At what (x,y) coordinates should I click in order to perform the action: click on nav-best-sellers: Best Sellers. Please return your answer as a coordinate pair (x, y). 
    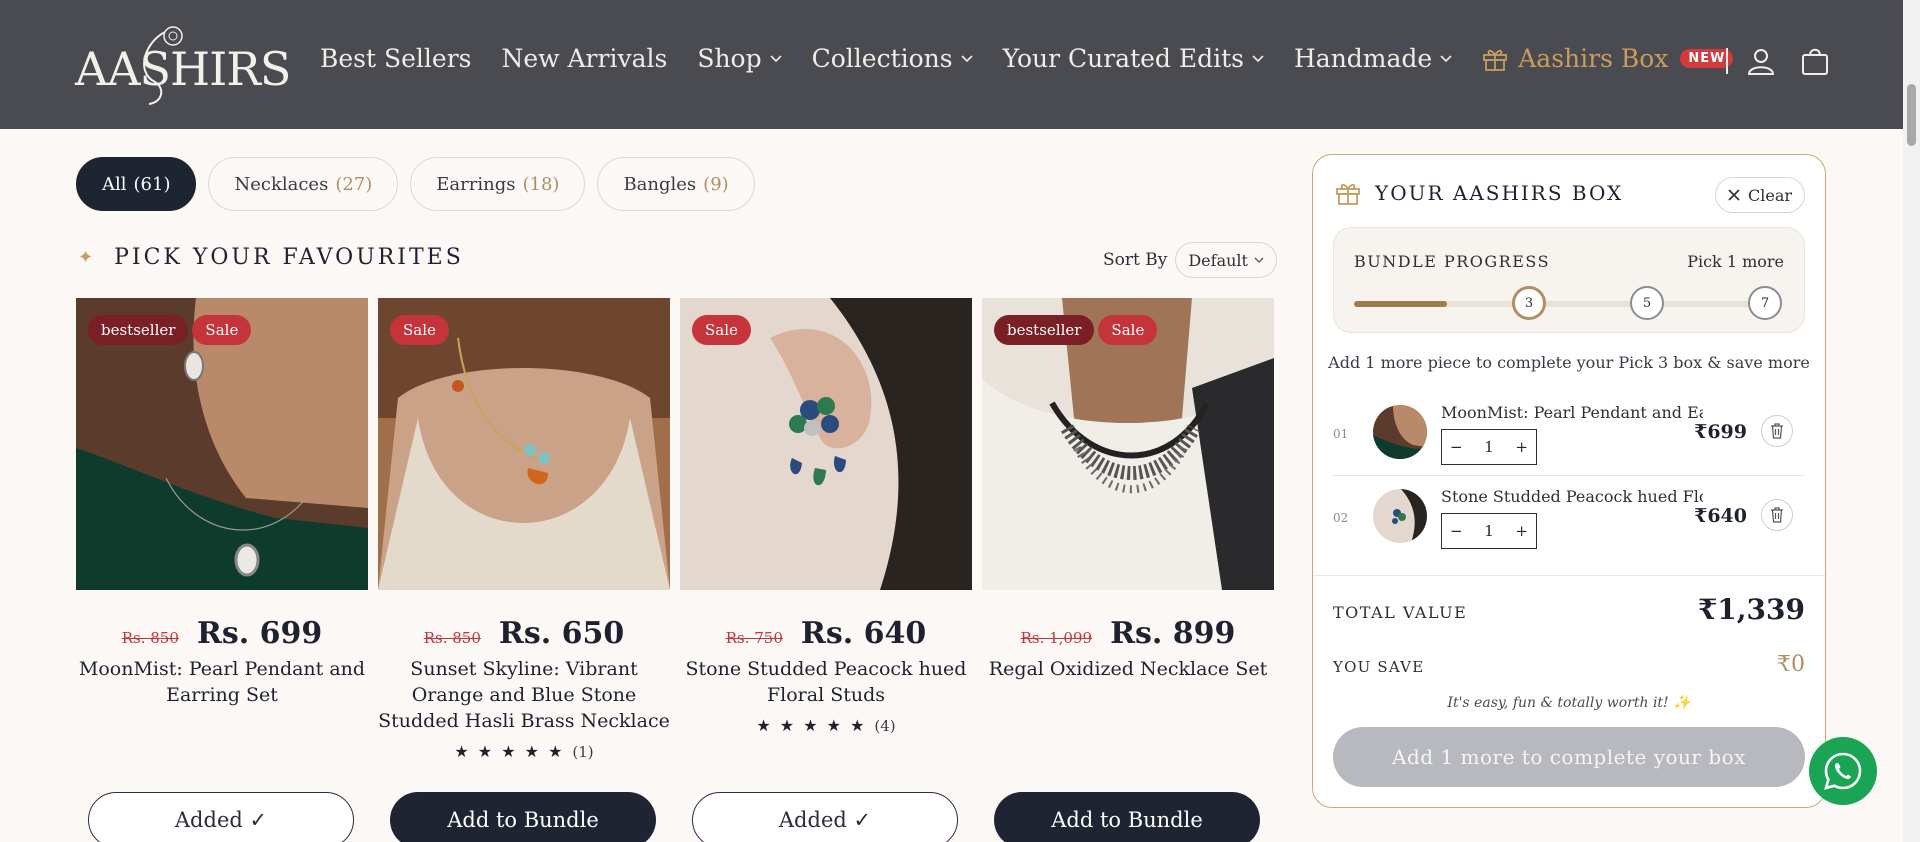
    Looking at the image, I should click on (395, 58).